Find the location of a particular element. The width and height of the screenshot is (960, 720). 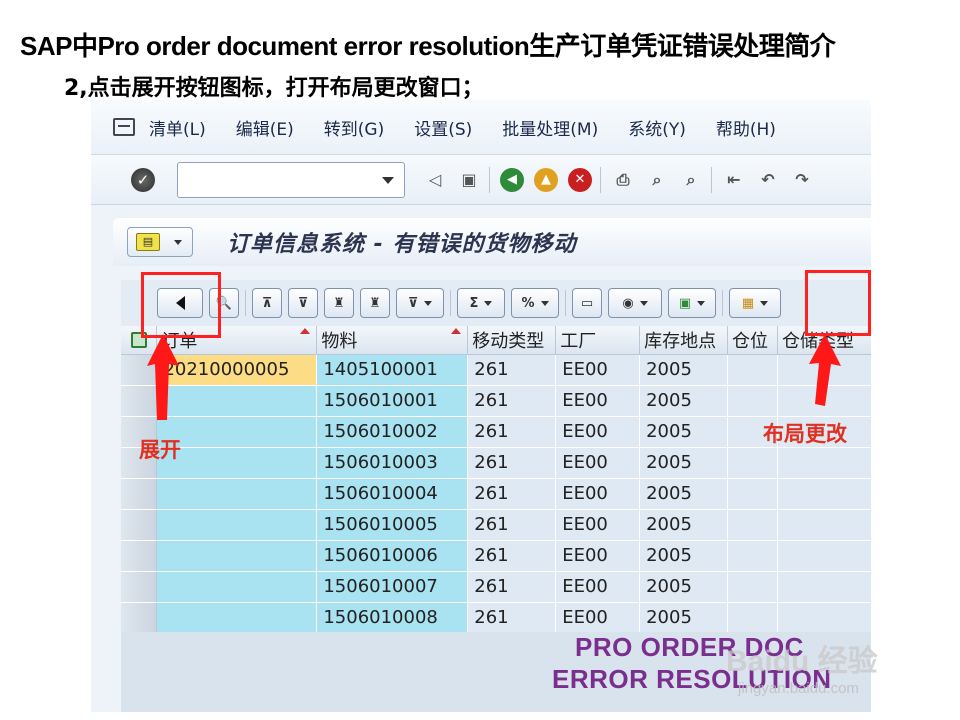

find-next-icon: ⌕ is located at coordinates (691, 180).